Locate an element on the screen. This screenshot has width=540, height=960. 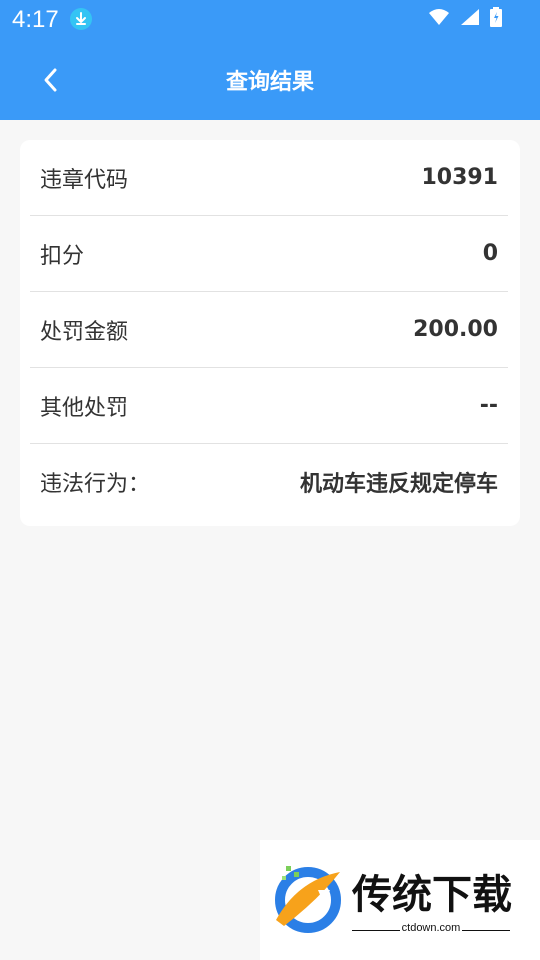
page-title: 查询结果 is located at coordinates (269, 82).